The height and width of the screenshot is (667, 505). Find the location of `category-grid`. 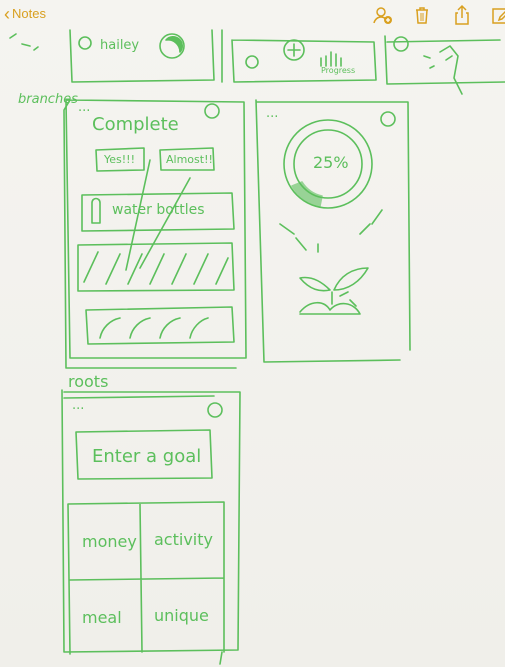

category-grid is located at coordinates (146, 578).